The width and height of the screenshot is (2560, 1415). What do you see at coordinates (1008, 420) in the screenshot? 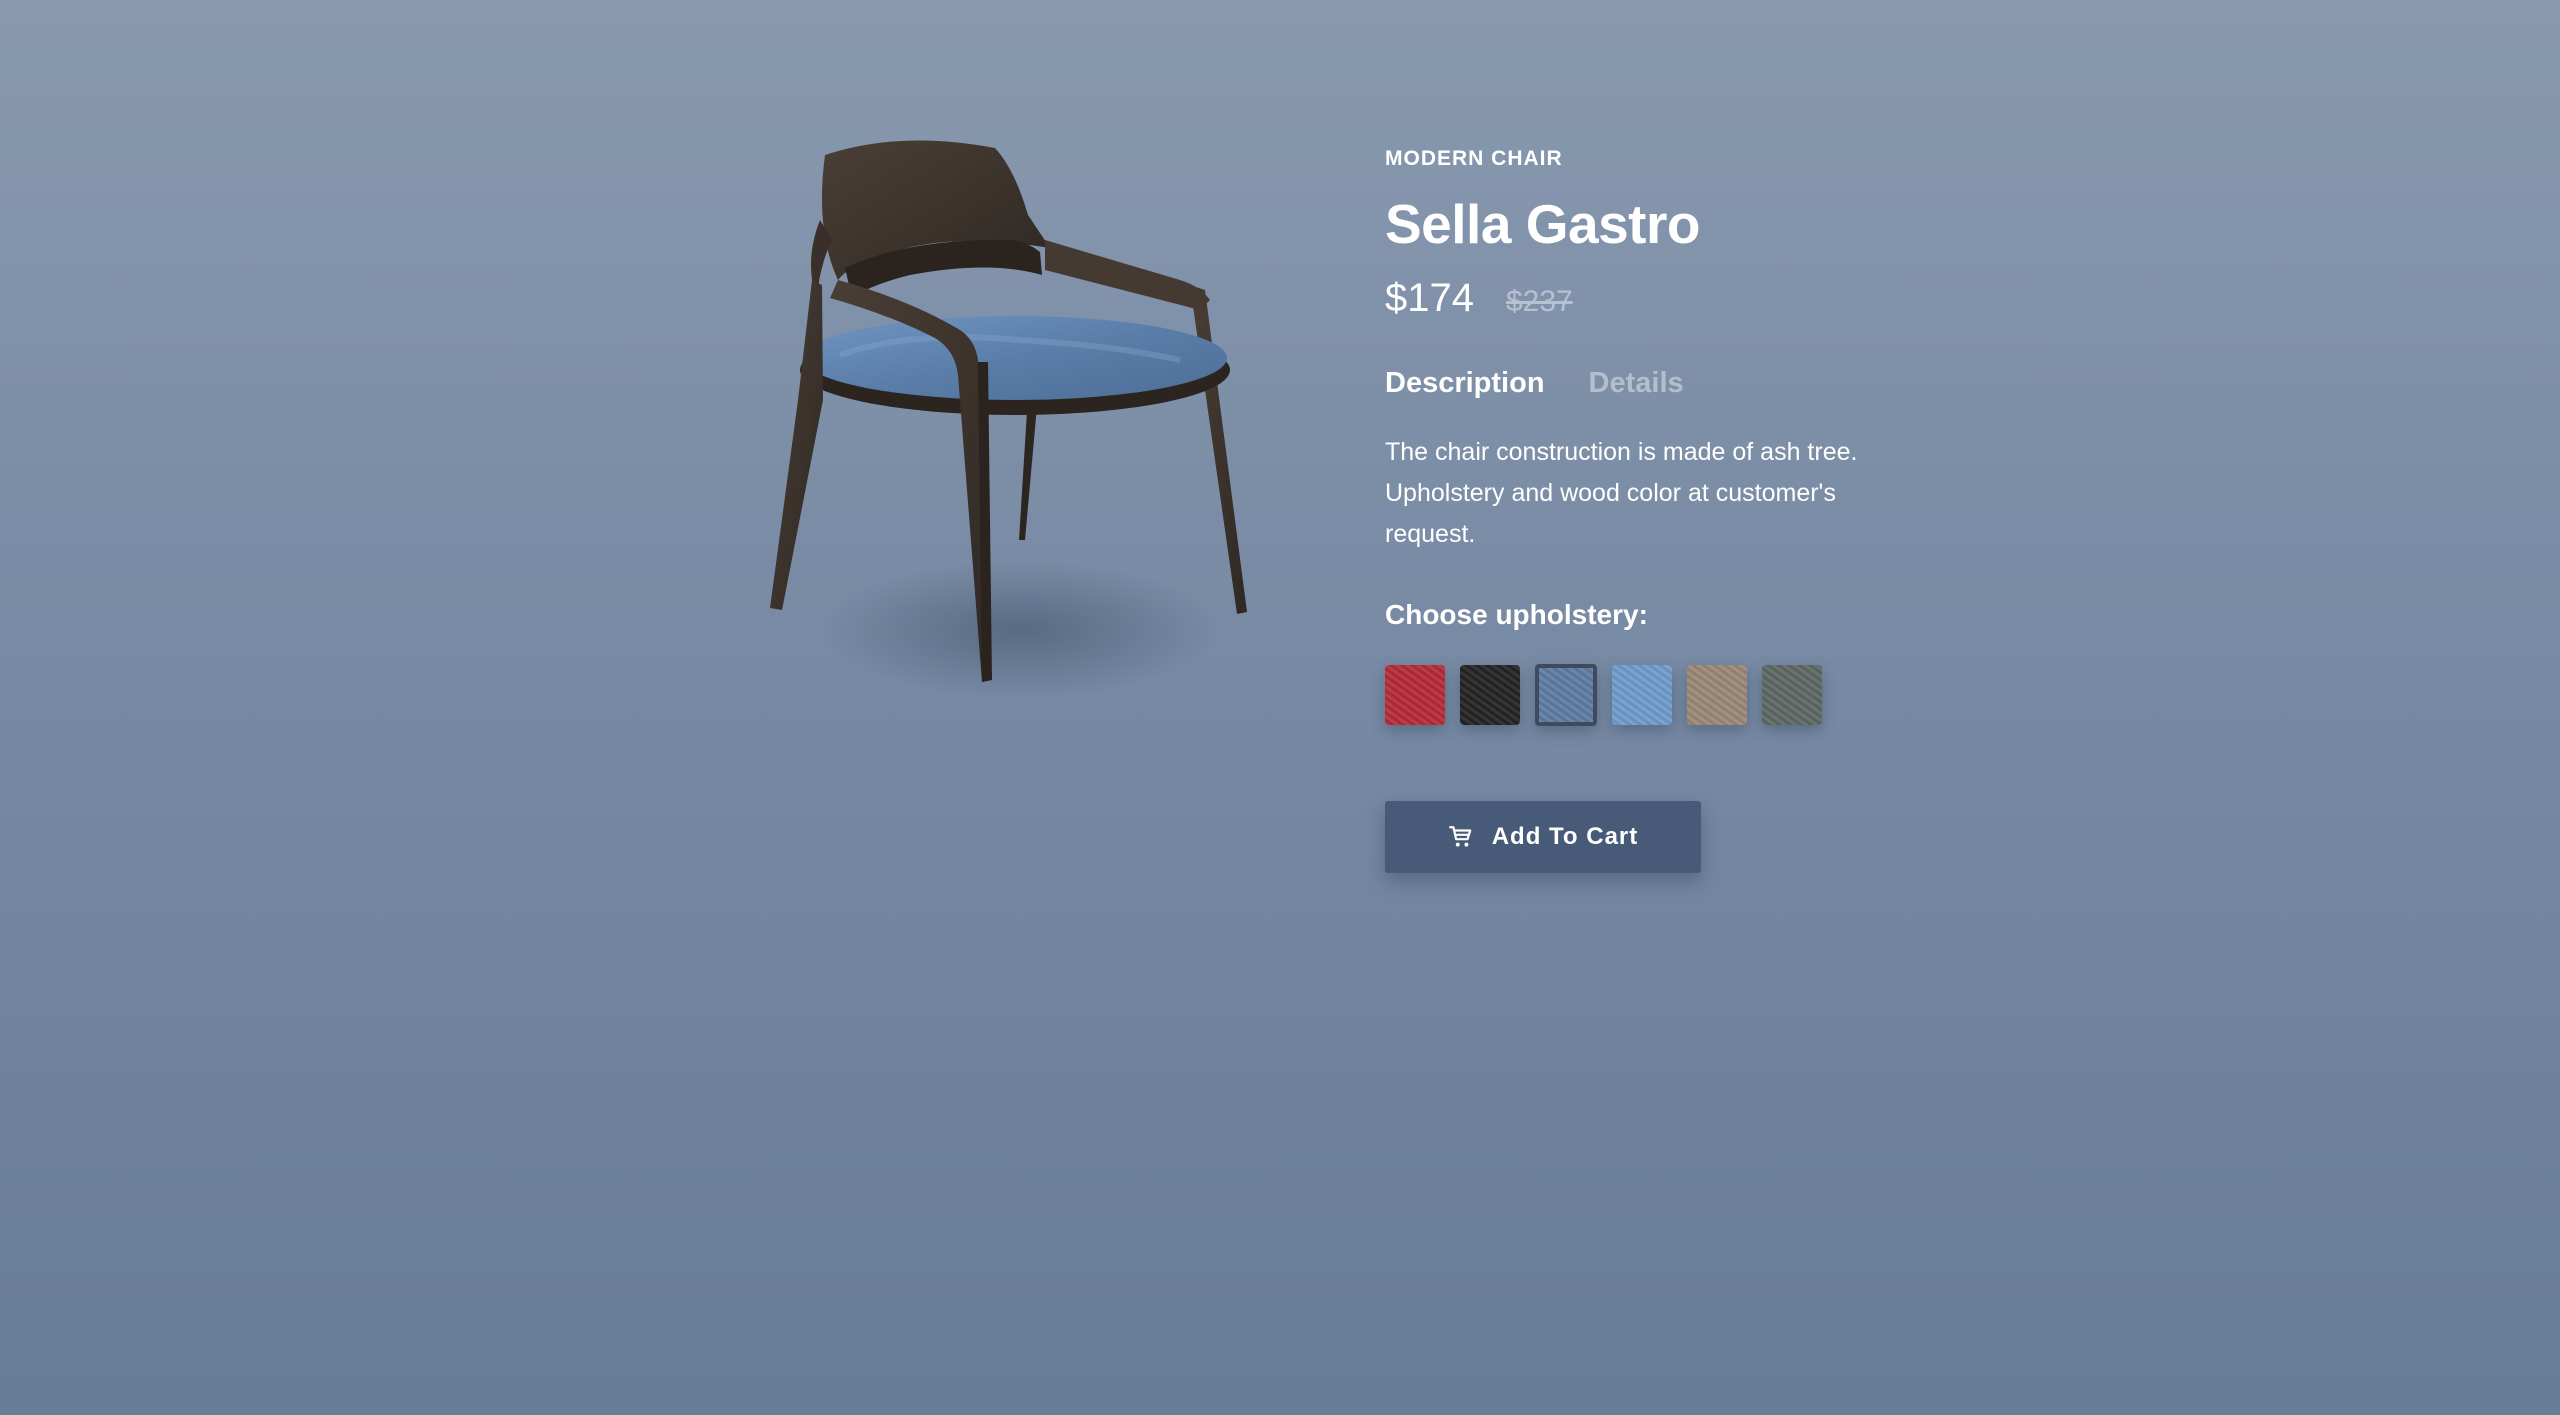
I see `chair-illustration` at bounding box center [1008, 420].